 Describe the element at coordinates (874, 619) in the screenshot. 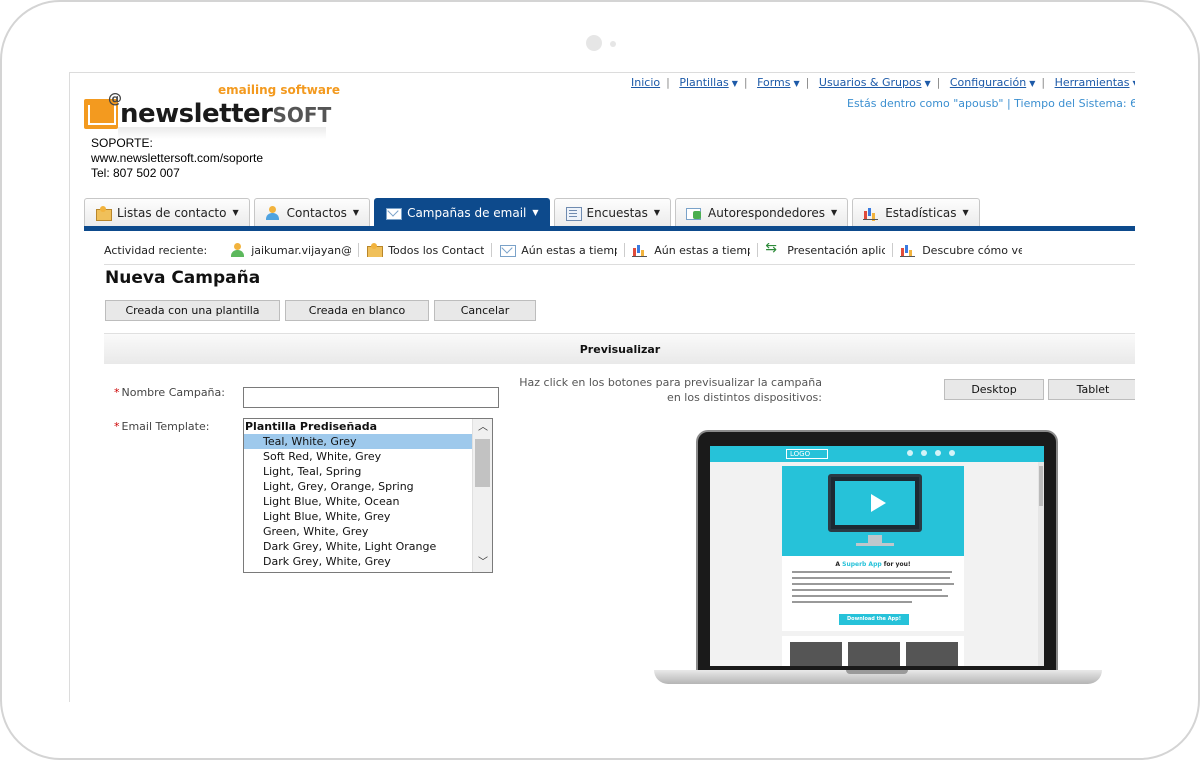

I see `email-cta-button: Download the App!` at that location.